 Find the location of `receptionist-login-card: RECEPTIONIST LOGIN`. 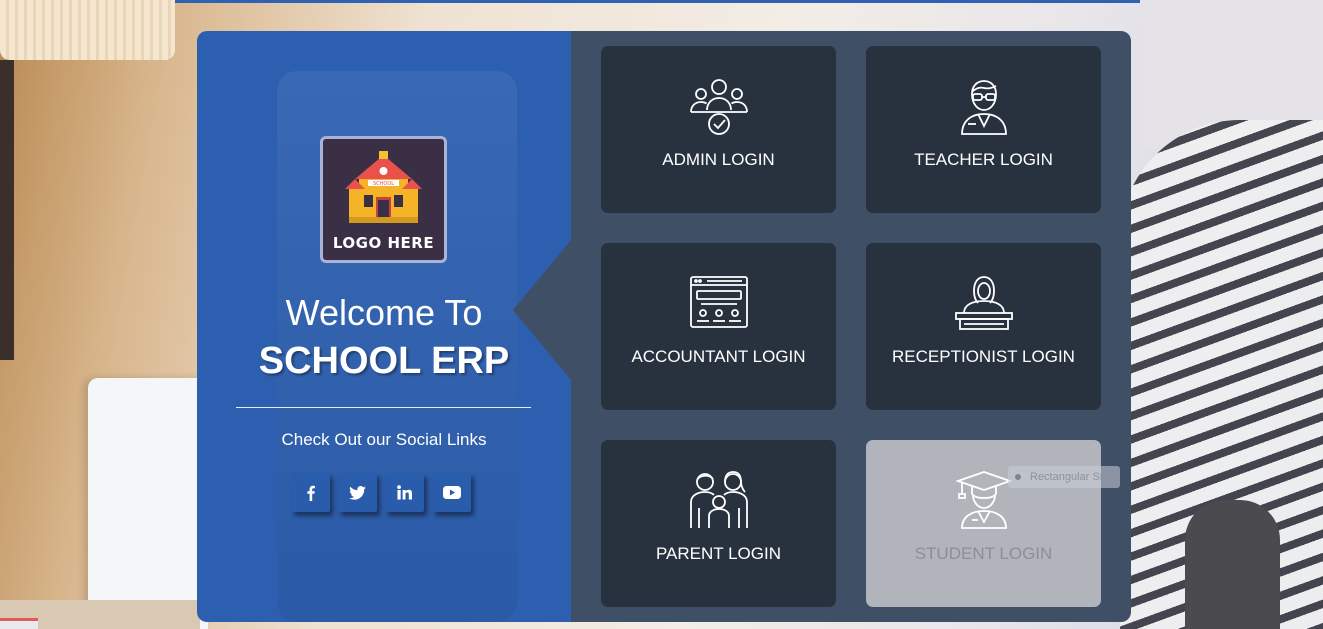

receptionist-login-card: RECEPTIONIST LOGIN is located at coordinates (983, 326).